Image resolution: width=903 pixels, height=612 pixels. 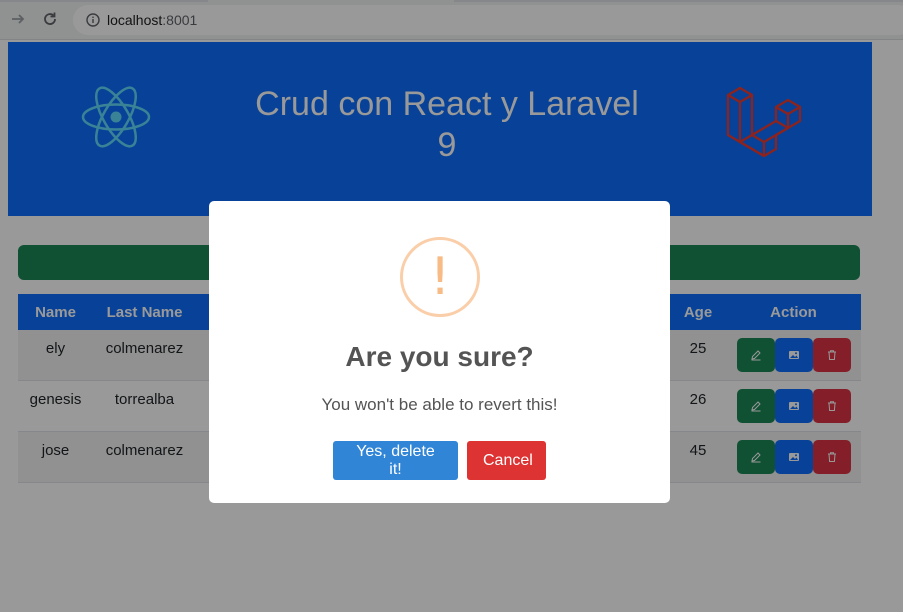 I want to click on cancel-button: Cancel, so click(x=506, y=460).